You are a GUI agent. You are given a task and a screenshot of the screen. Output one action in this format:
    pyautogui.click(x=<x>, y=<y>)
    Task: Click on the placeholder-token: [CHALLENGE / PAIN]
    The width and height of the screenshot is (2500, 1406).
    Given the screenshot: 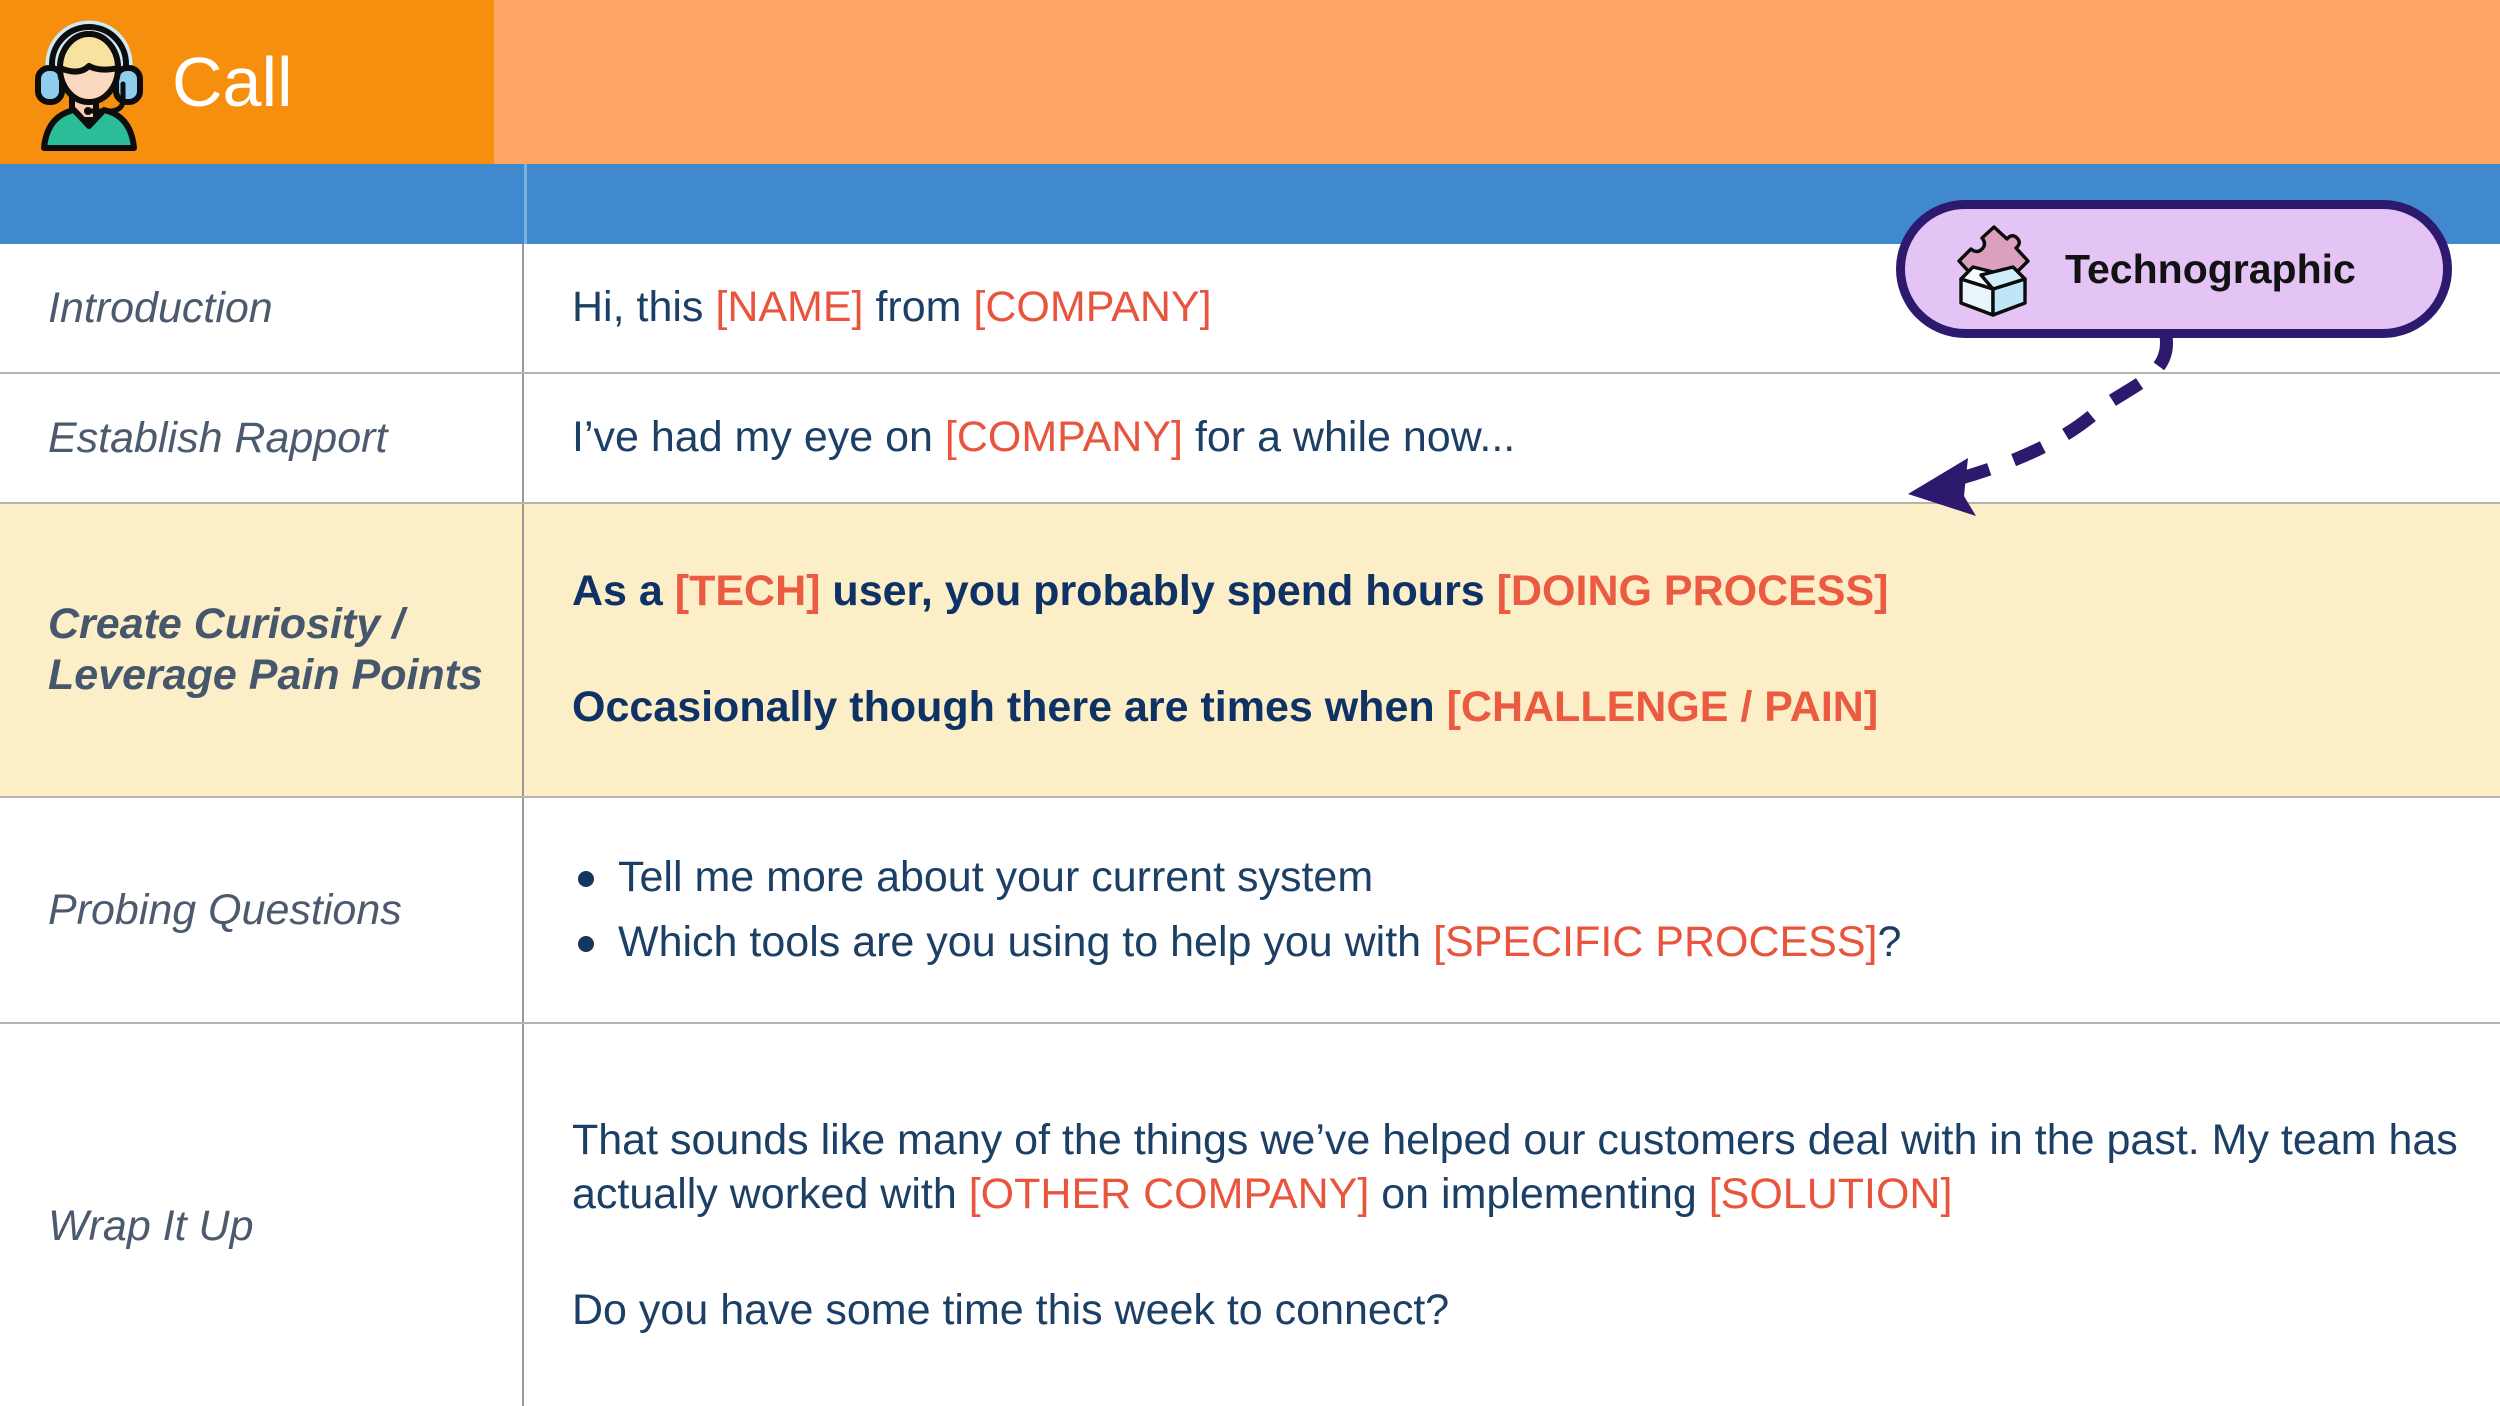 What is the action you would take?
    pyautogui.click(x=1662, y=707)
    